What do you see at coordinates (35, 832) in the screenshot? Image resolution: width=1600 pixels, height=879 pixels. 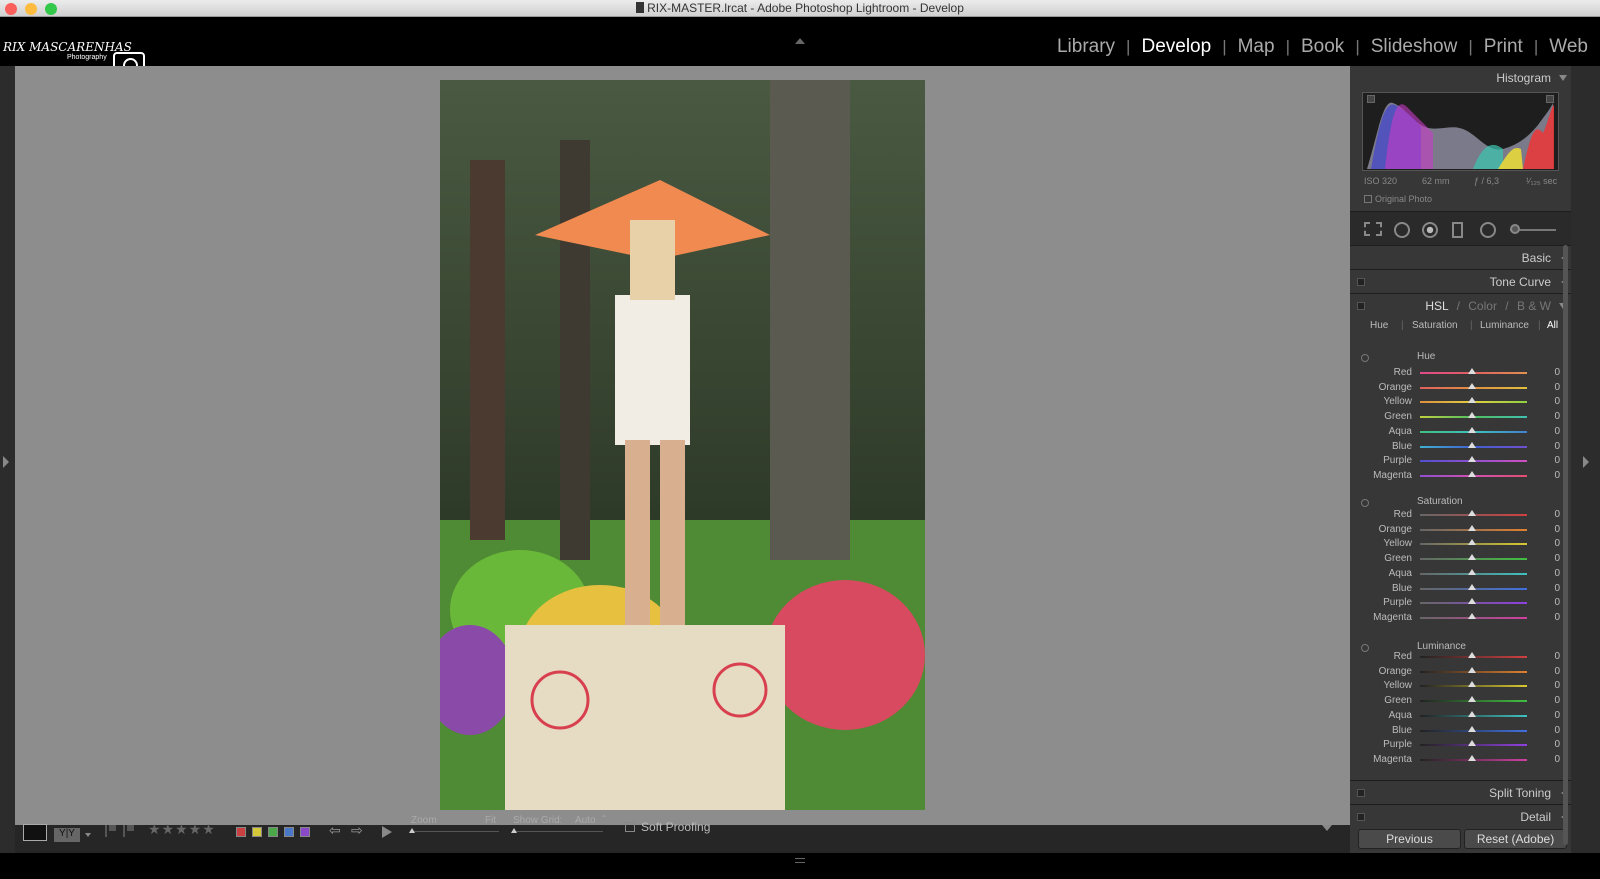 I see `loupe-view-icon` at bounding box center [35, 832].